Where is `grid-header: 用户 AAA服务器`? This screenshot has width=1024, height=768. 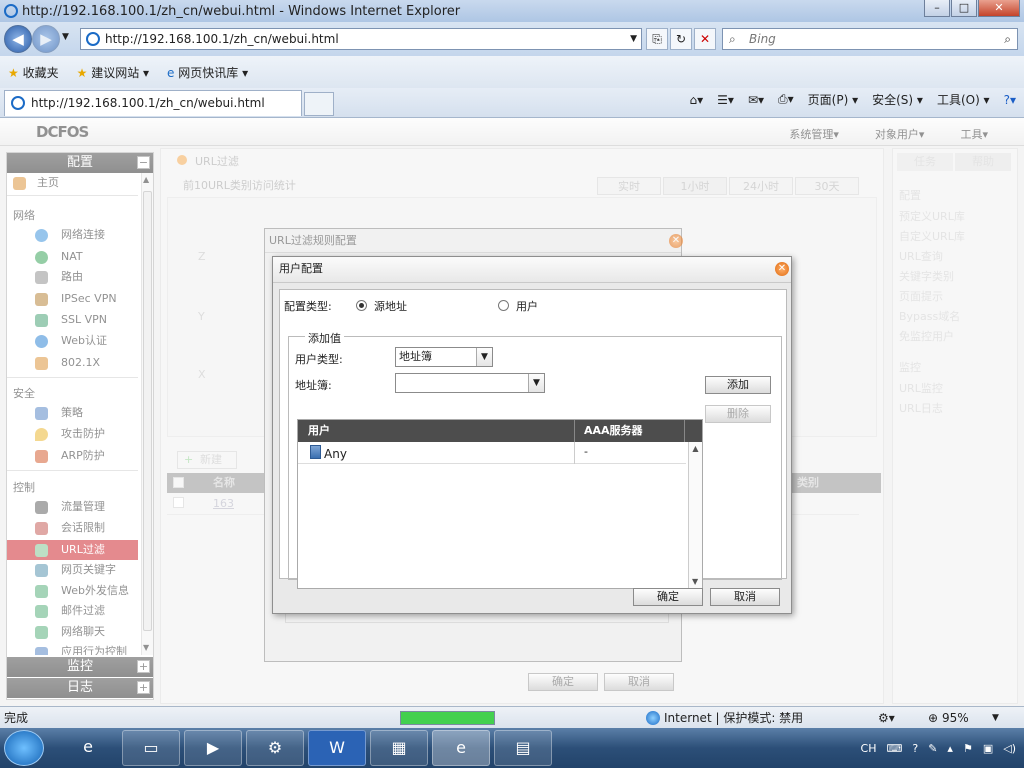
grid-header: 用户 AAA服务器 is located at coordinates (500, 431).